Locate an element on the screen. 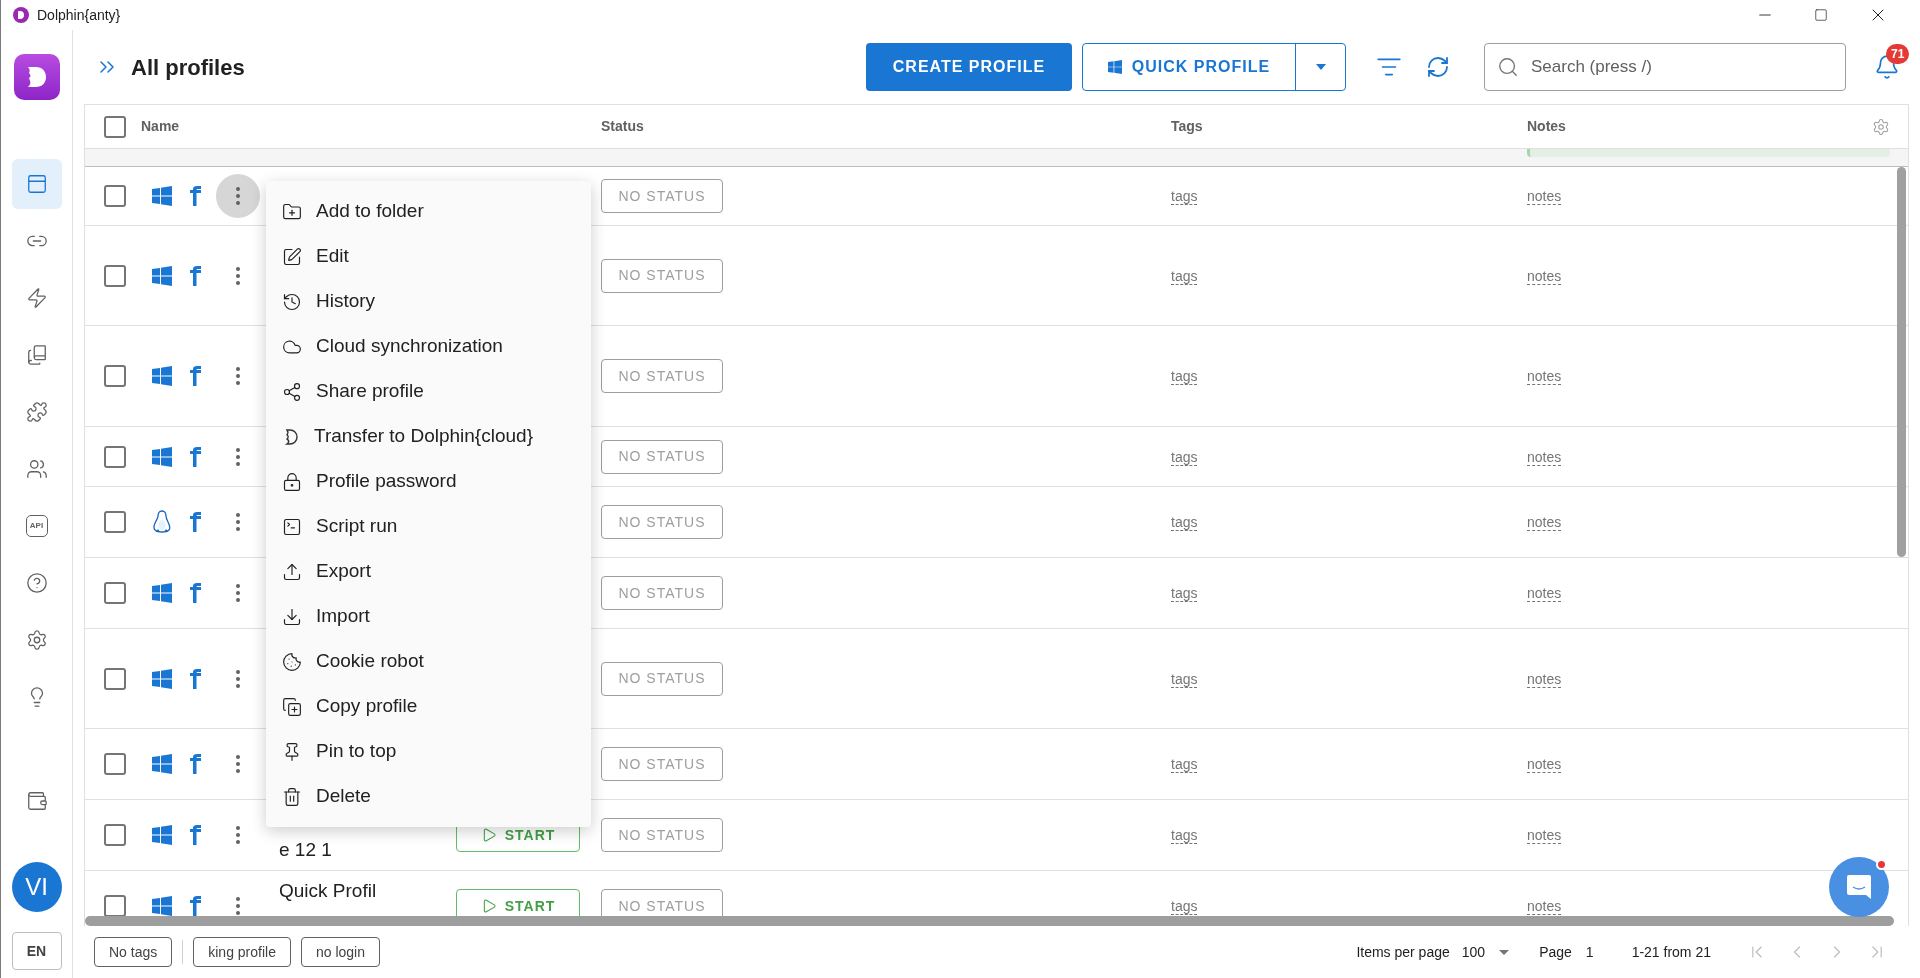  browser-window-icon is located at coordinates (36, 184).